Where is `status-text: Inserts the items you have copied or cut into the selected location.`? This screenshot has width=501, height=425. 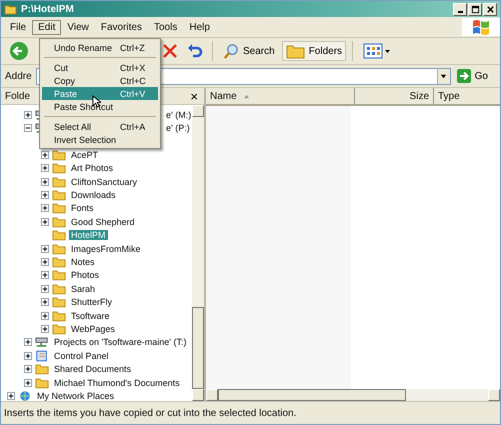 status-text: Inserts the items you have copied or cut into the selected location. is located at coordinates (150, 413).